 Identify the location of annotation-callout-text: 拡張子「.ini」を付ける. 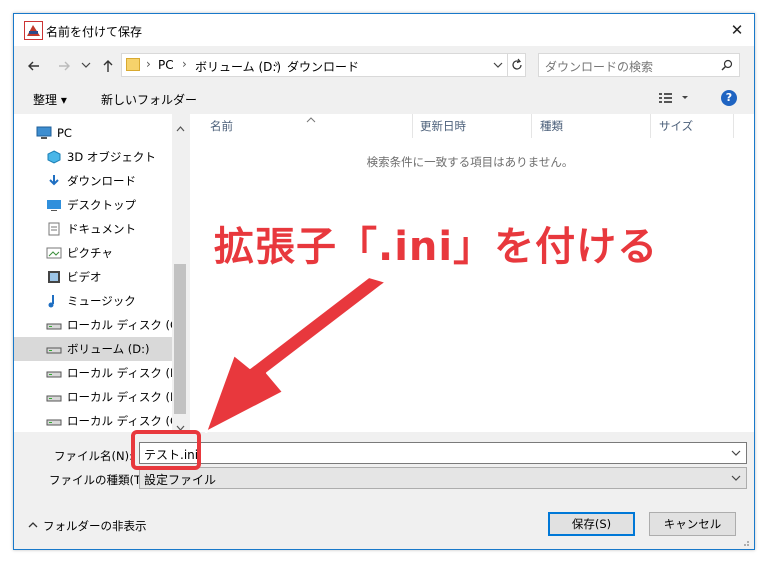
(436, 247).